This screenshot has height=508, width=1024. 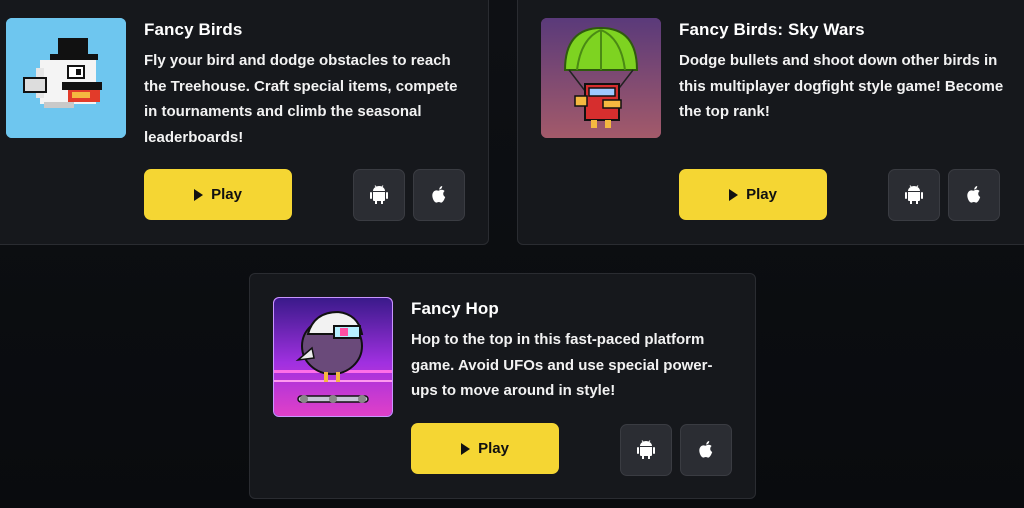 I want to click on game-title: Fancy Birds: Sky Wars, so click(x=772, y=29).